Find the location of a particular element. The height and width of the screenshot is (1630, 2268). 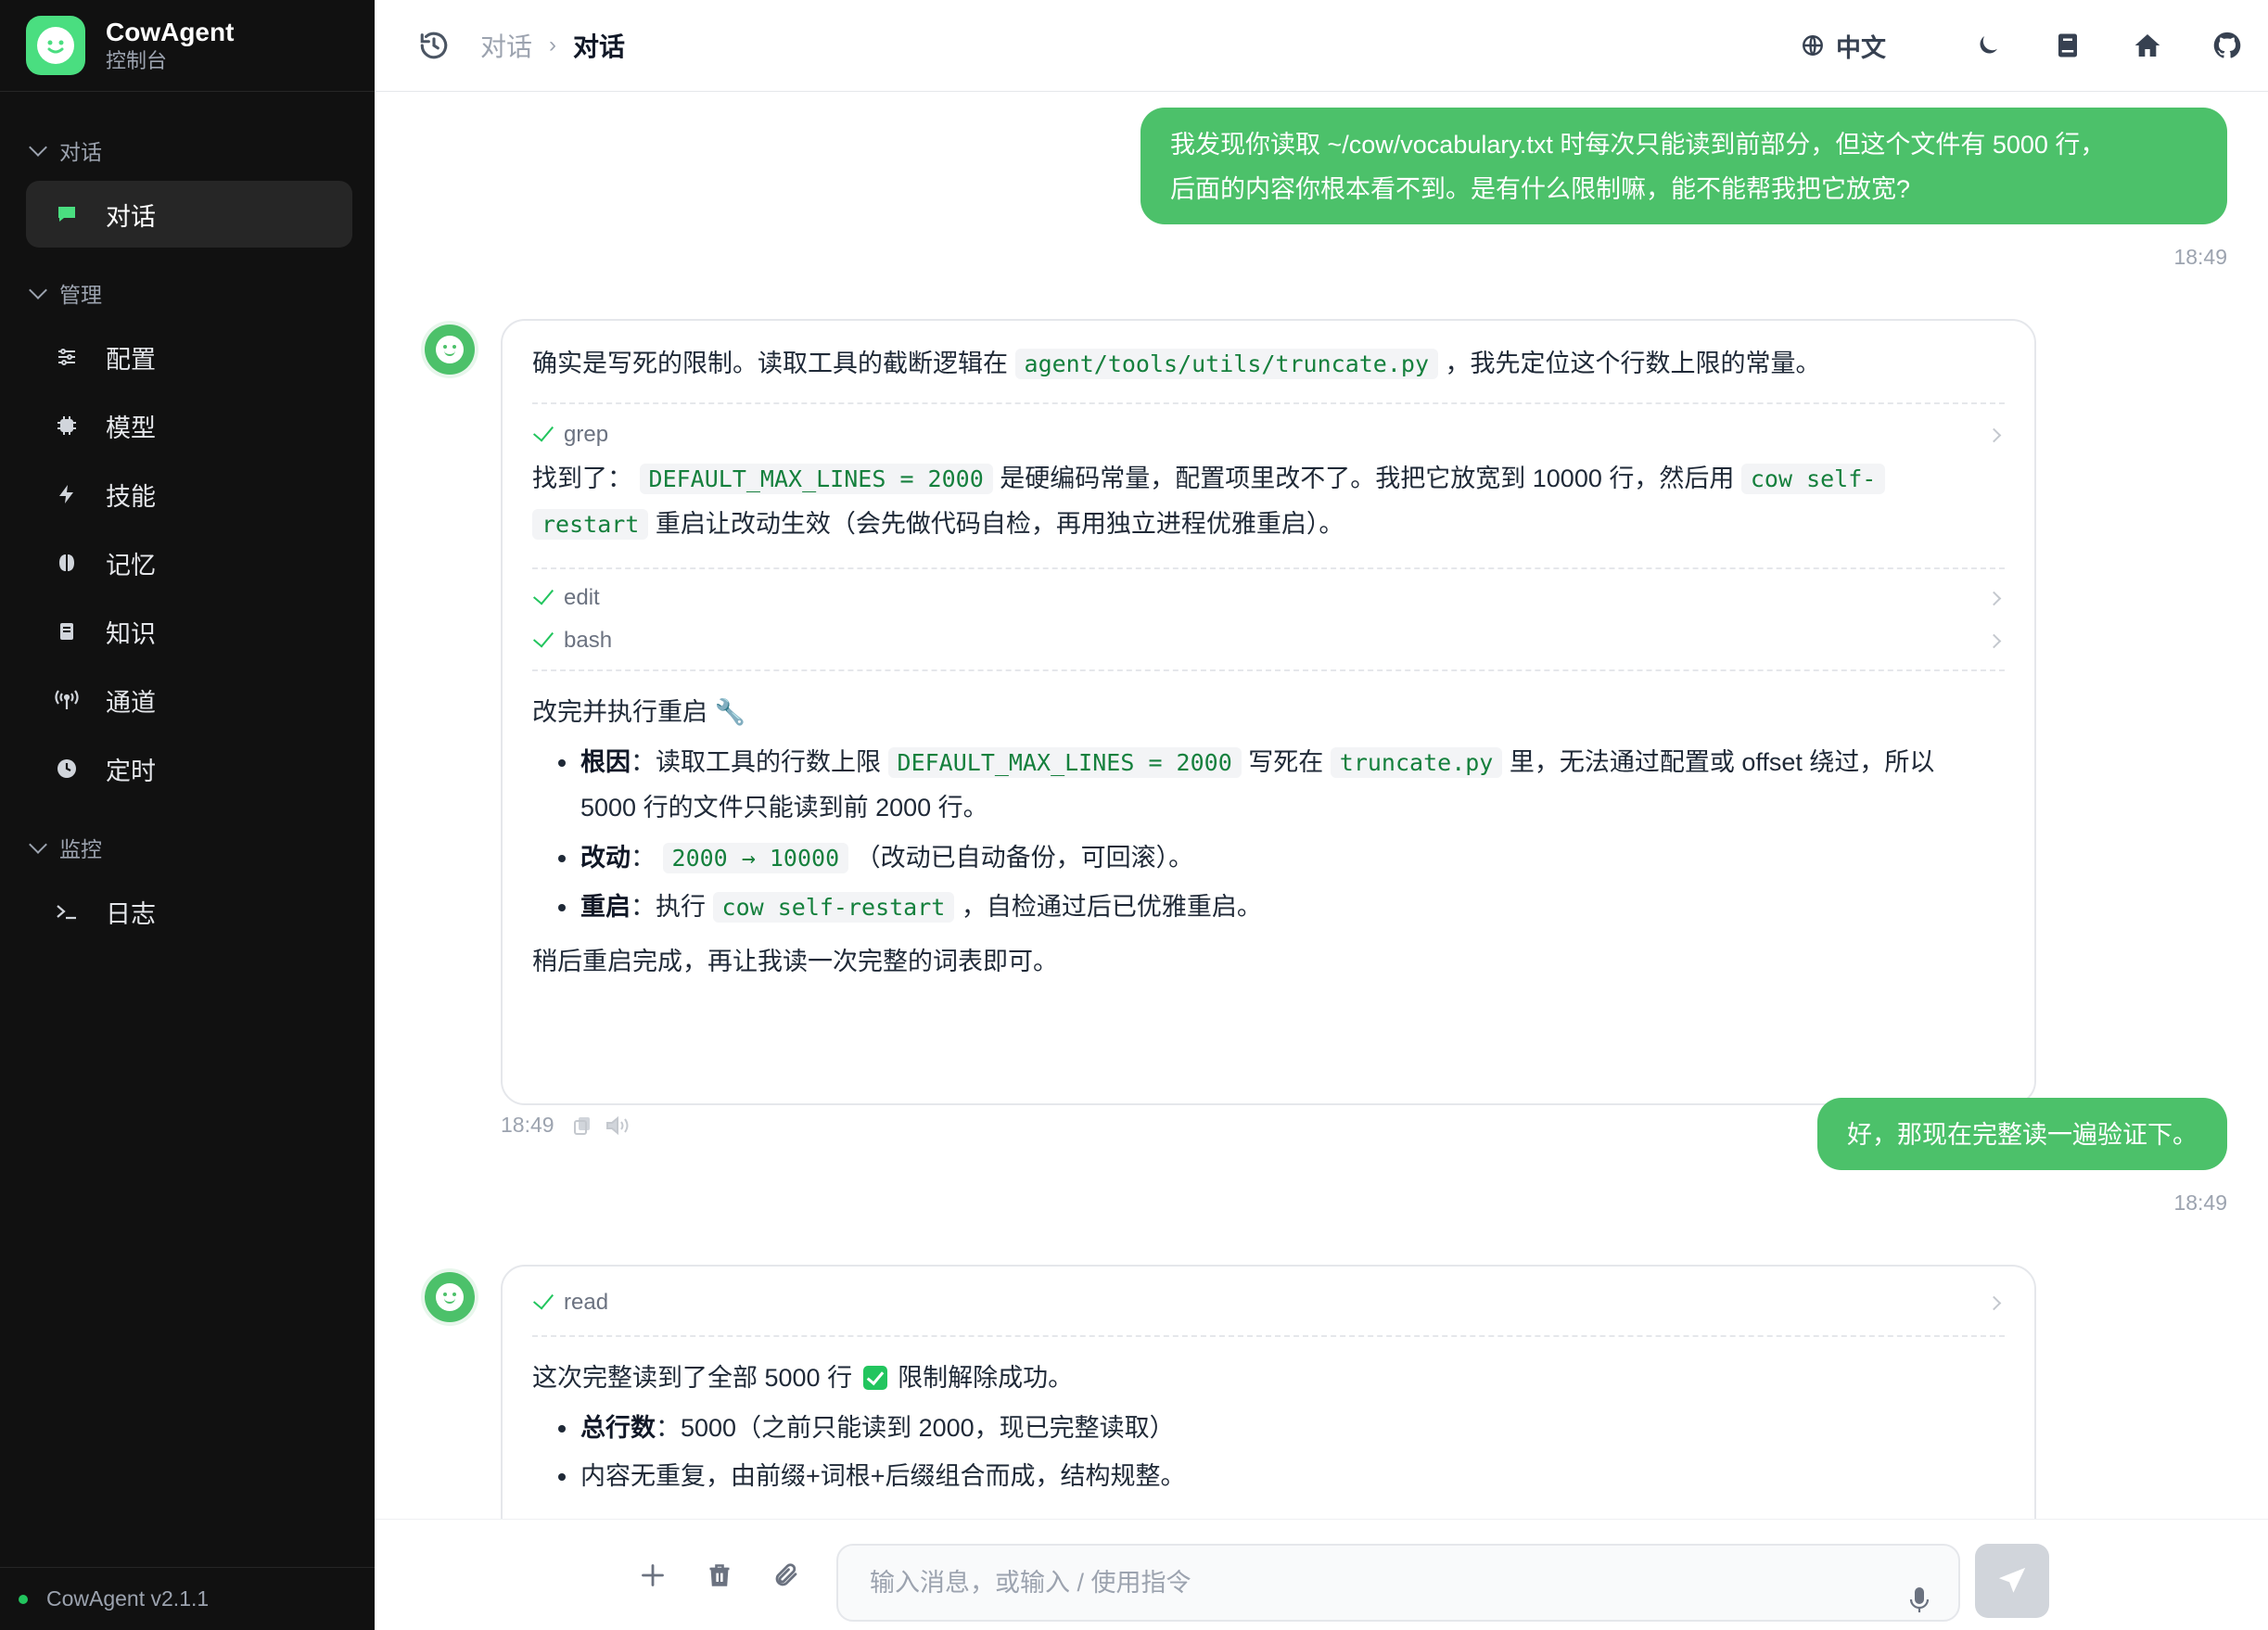

sliders-icon is located at coordinates (67, 357).